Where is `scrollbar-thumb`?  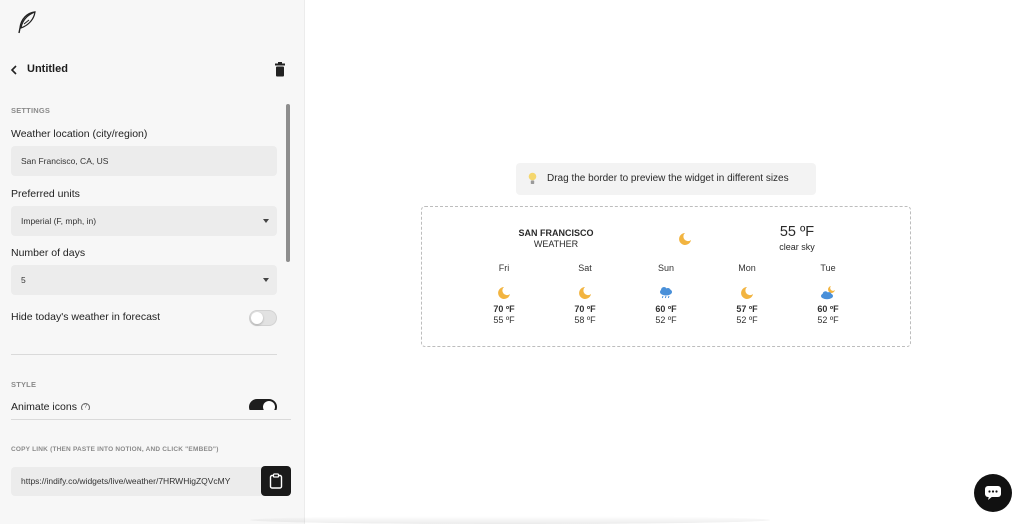 scrollbar-thumb is located at coordinates (288, 183).